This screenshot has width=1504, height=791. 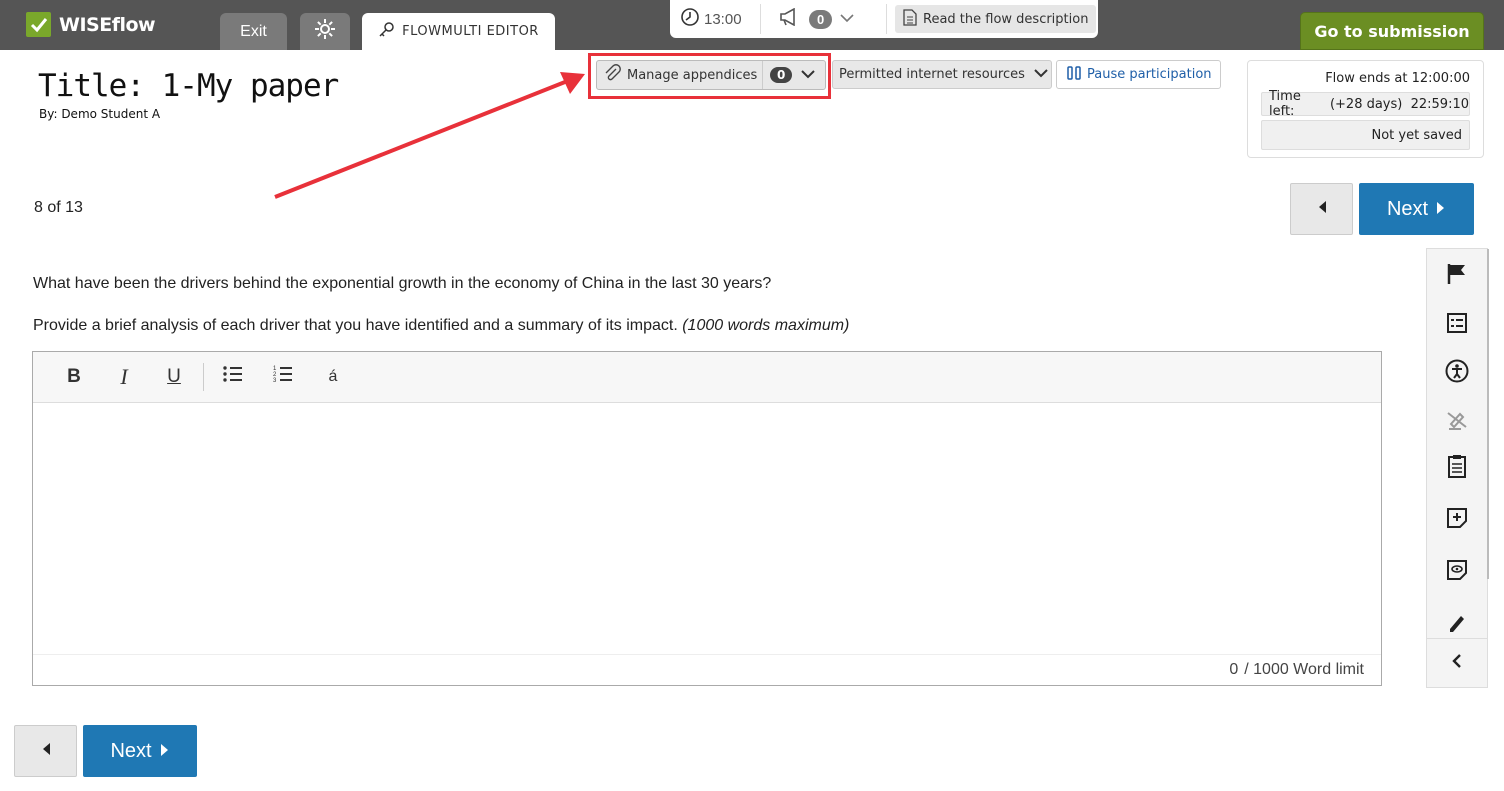 I want to click on announcements-button: 0, so click(x=823, y=19).